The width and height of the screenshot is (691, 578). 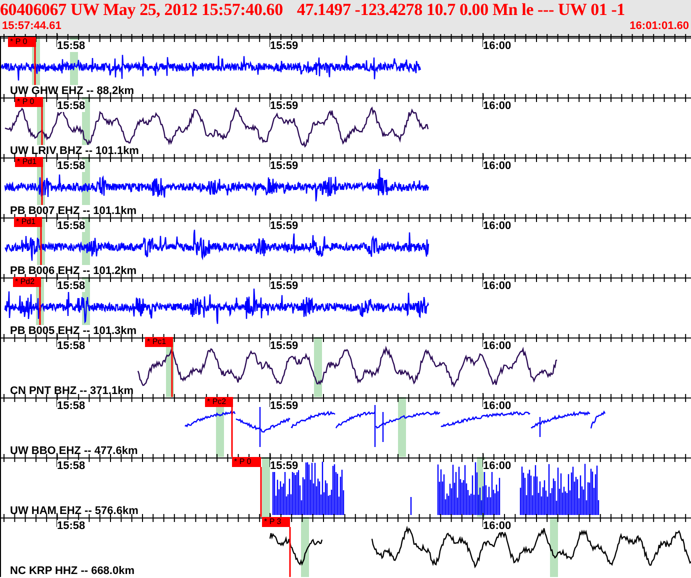 What do you see at coordinates (32, 26) in the screenshot?
I see `start-time: 15:57:44.61` at bounding box center [32, 26].